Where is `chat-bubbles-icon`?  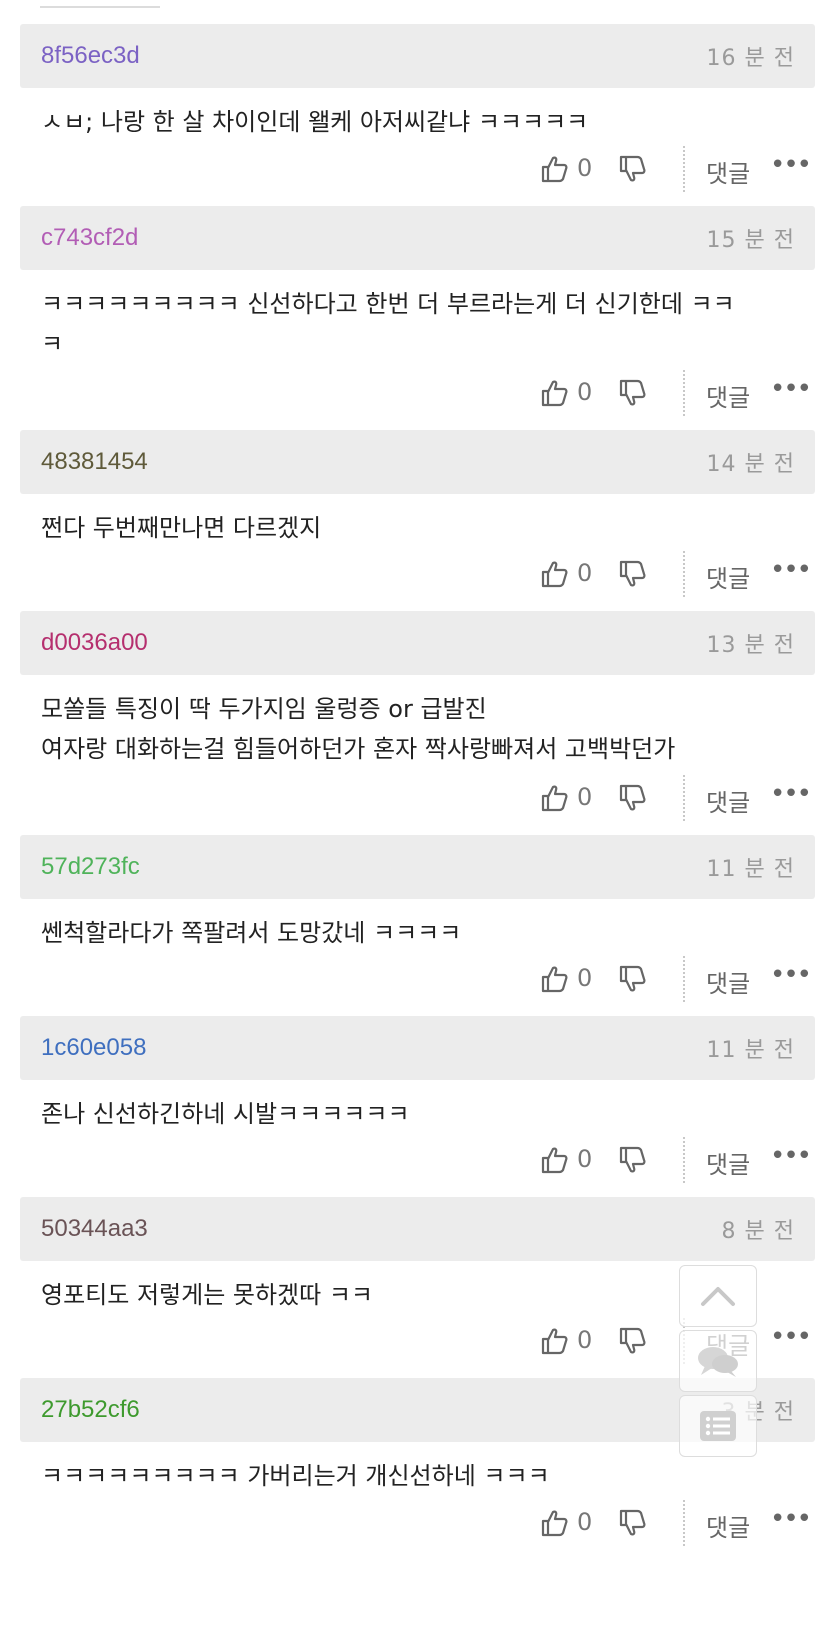 chat-bubbles-icon is located at coordinates (718, 1362).